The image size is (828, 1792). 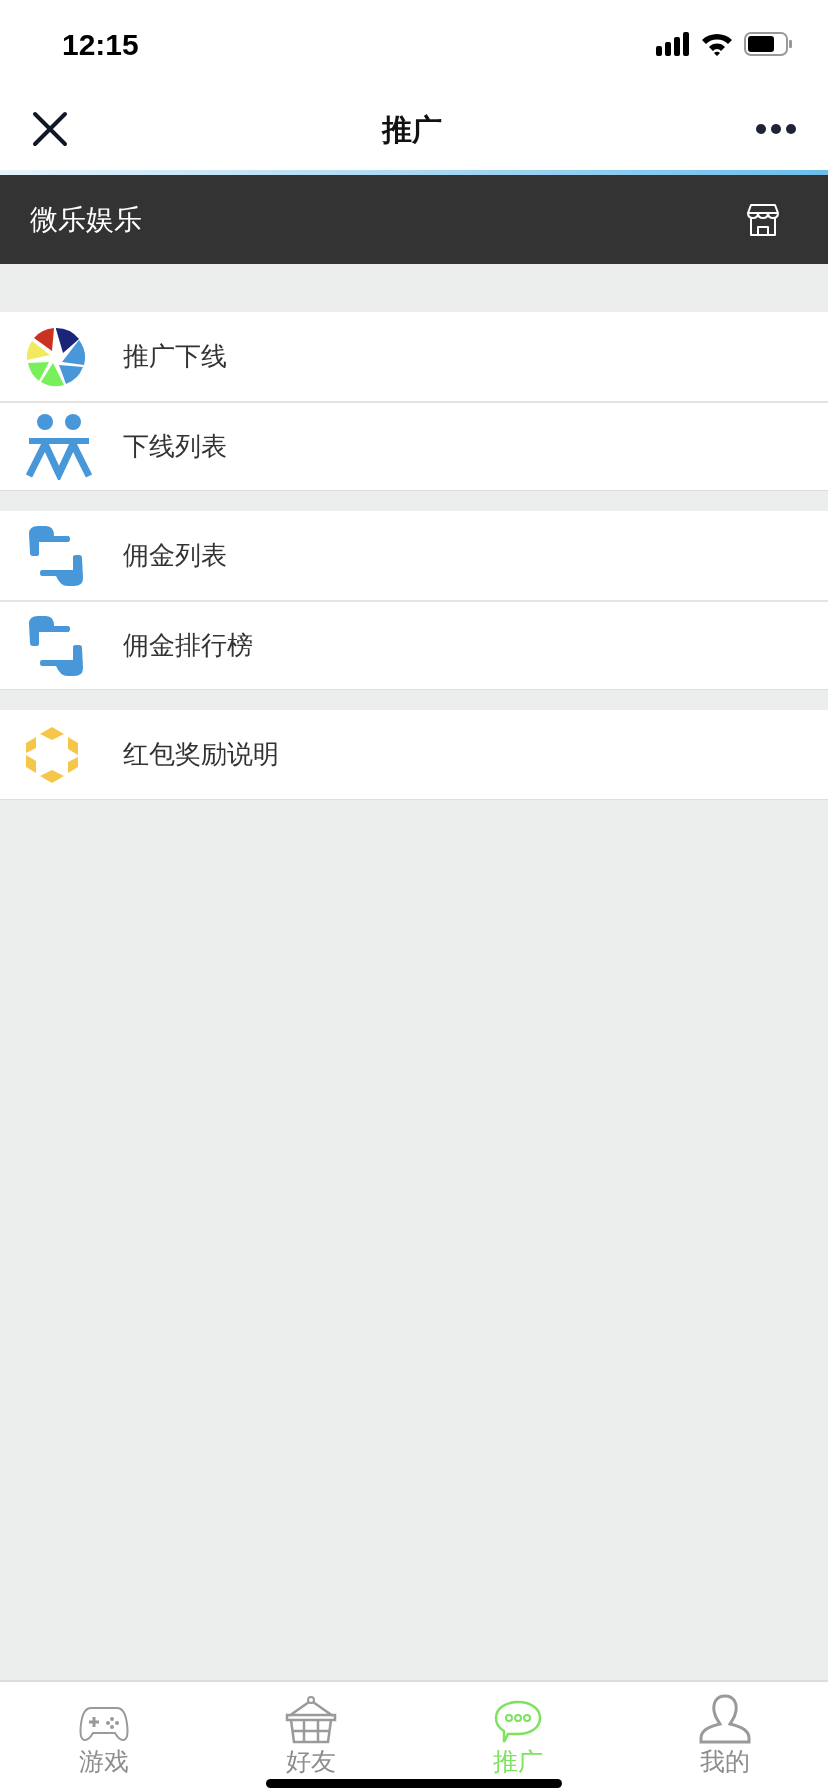 I want to click on more-icon, so click(x=776, y=129).